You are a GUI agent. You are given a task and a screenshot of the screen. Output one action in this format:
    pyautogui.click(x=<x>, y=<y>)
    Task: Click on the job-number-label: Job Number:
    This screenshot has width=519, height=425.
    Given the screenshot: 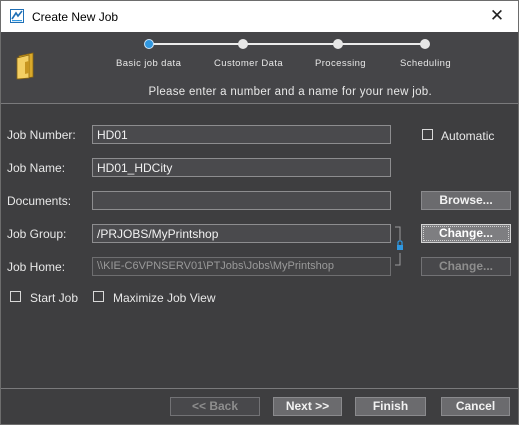 What is the action you would take?
    pyautogui.click(x=41, y=135)
    